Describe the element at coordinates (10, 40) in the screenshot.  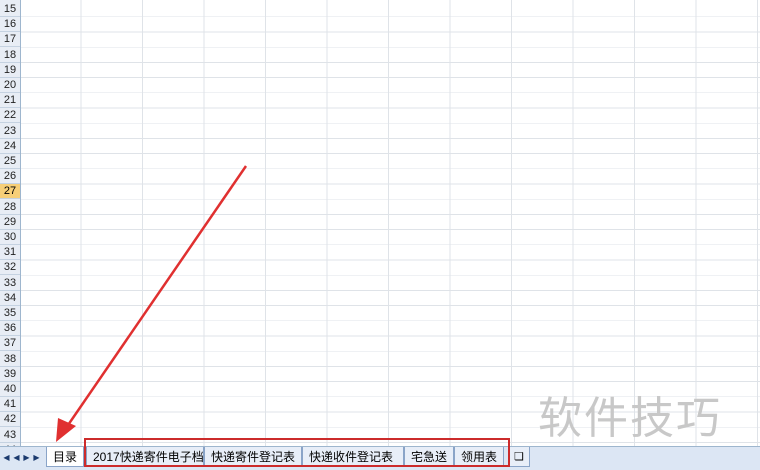
I see `row-header: 17` at that location.